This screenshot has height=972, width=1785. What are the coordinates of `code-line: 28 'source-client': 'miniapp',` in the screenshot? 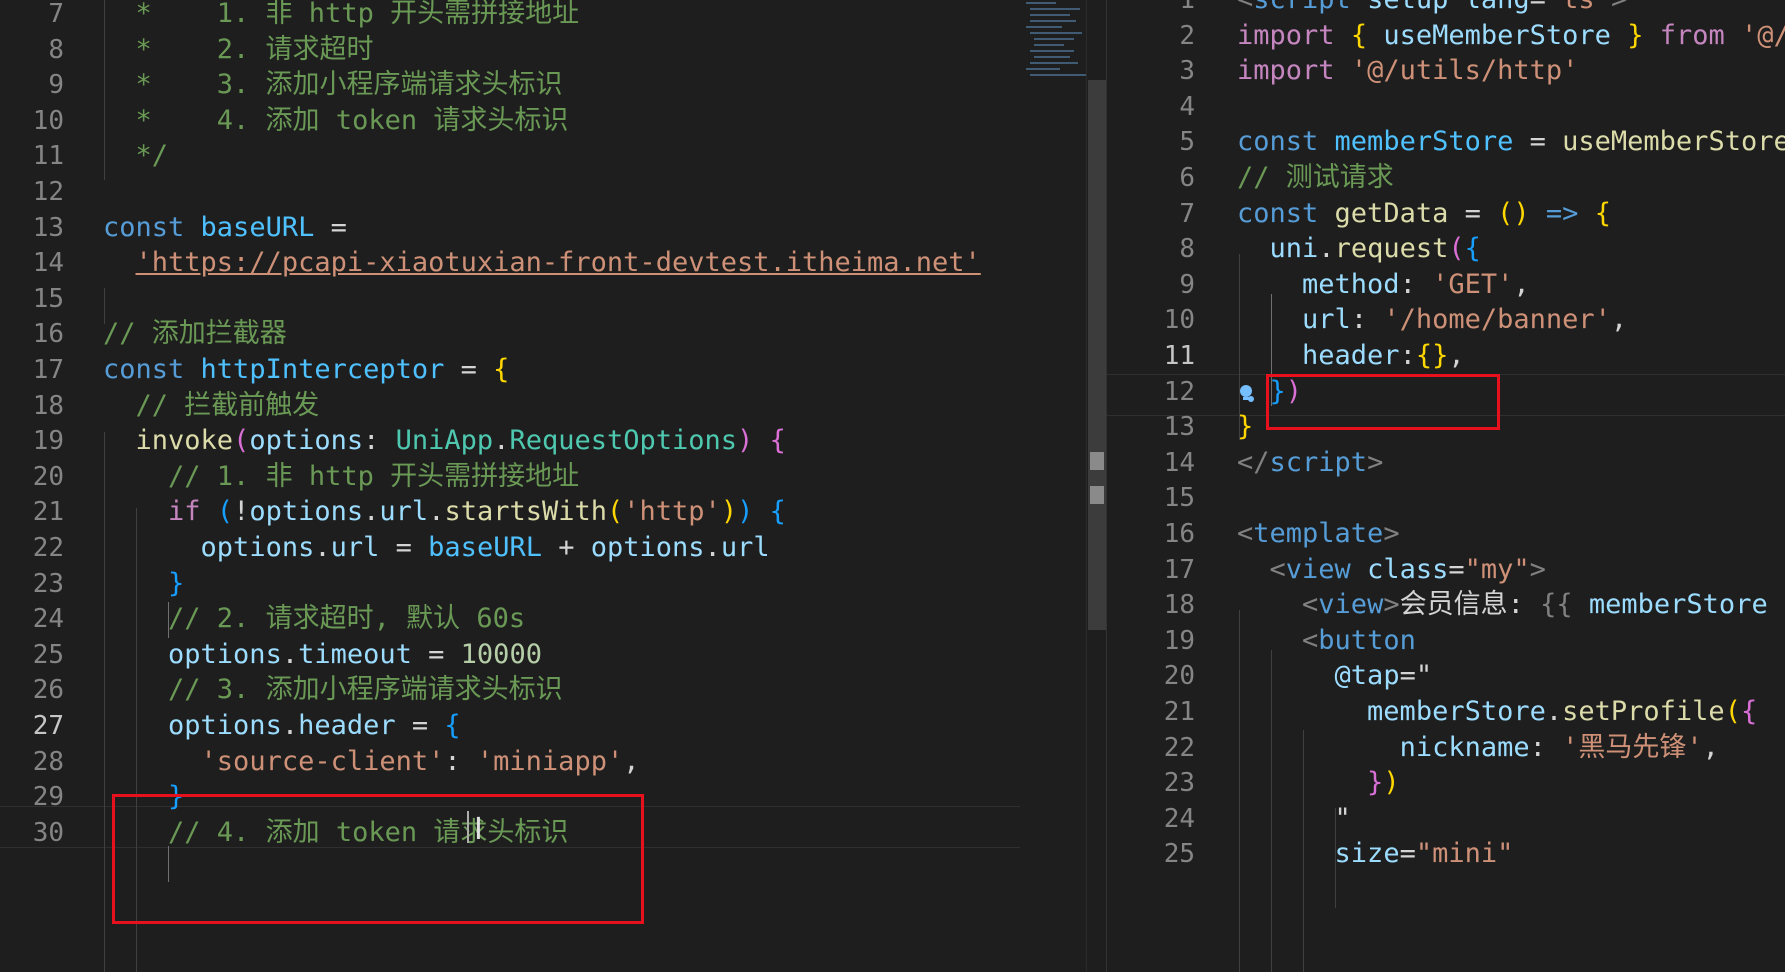 It's located at (510, 762).